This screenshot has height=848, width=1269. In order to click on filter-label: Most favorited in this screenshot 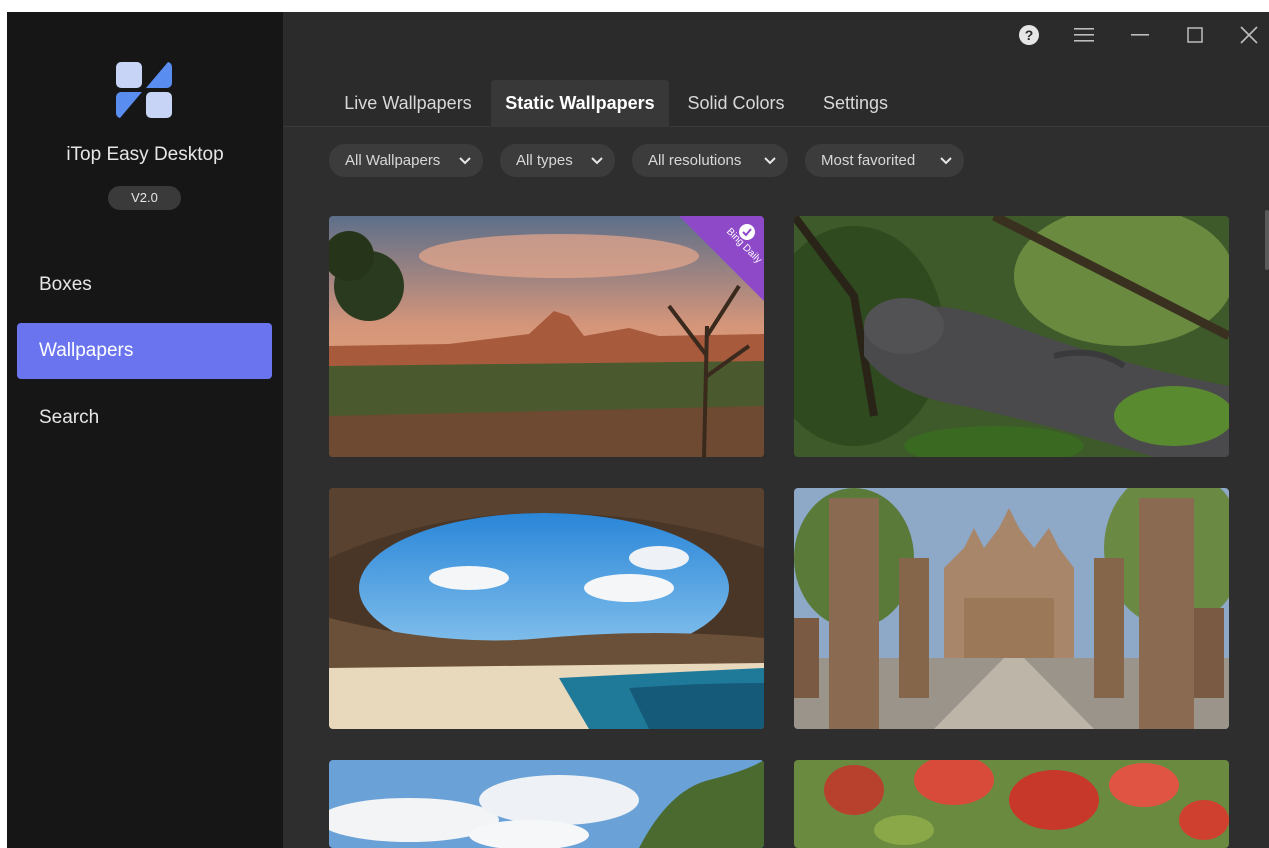, I will do `click(868, 160)`.